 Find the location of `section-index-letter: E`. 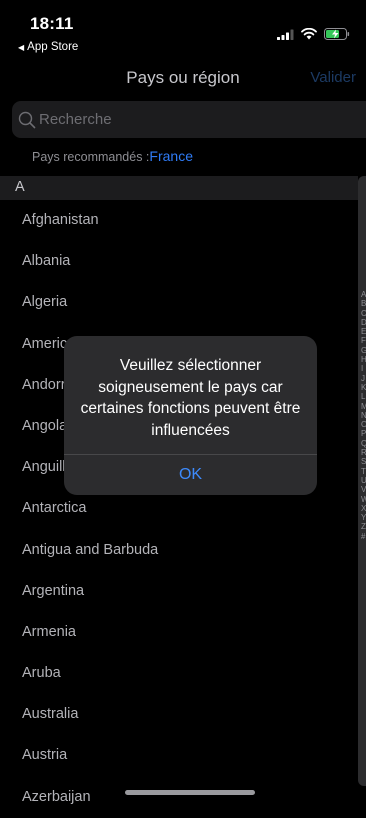

section-index-letter: E is located at coordinates (363, 331).